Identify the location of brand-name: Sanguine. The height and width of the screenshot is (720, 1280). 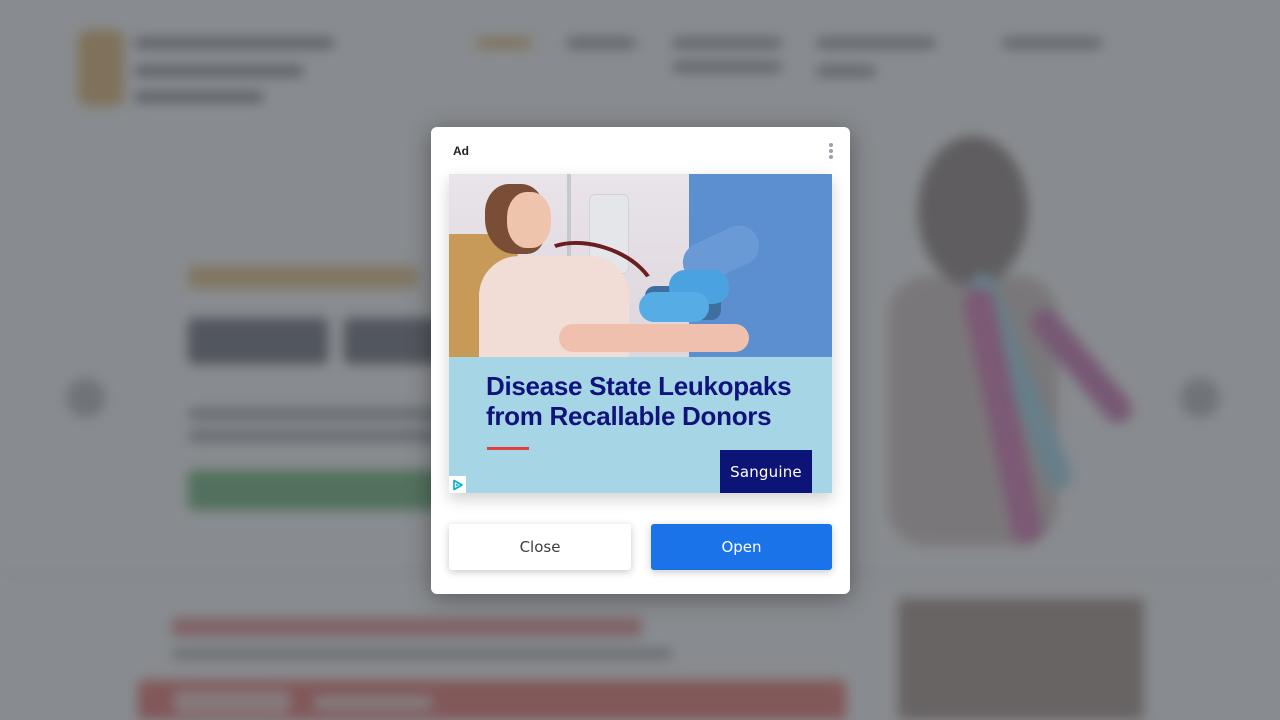
(766, 471).